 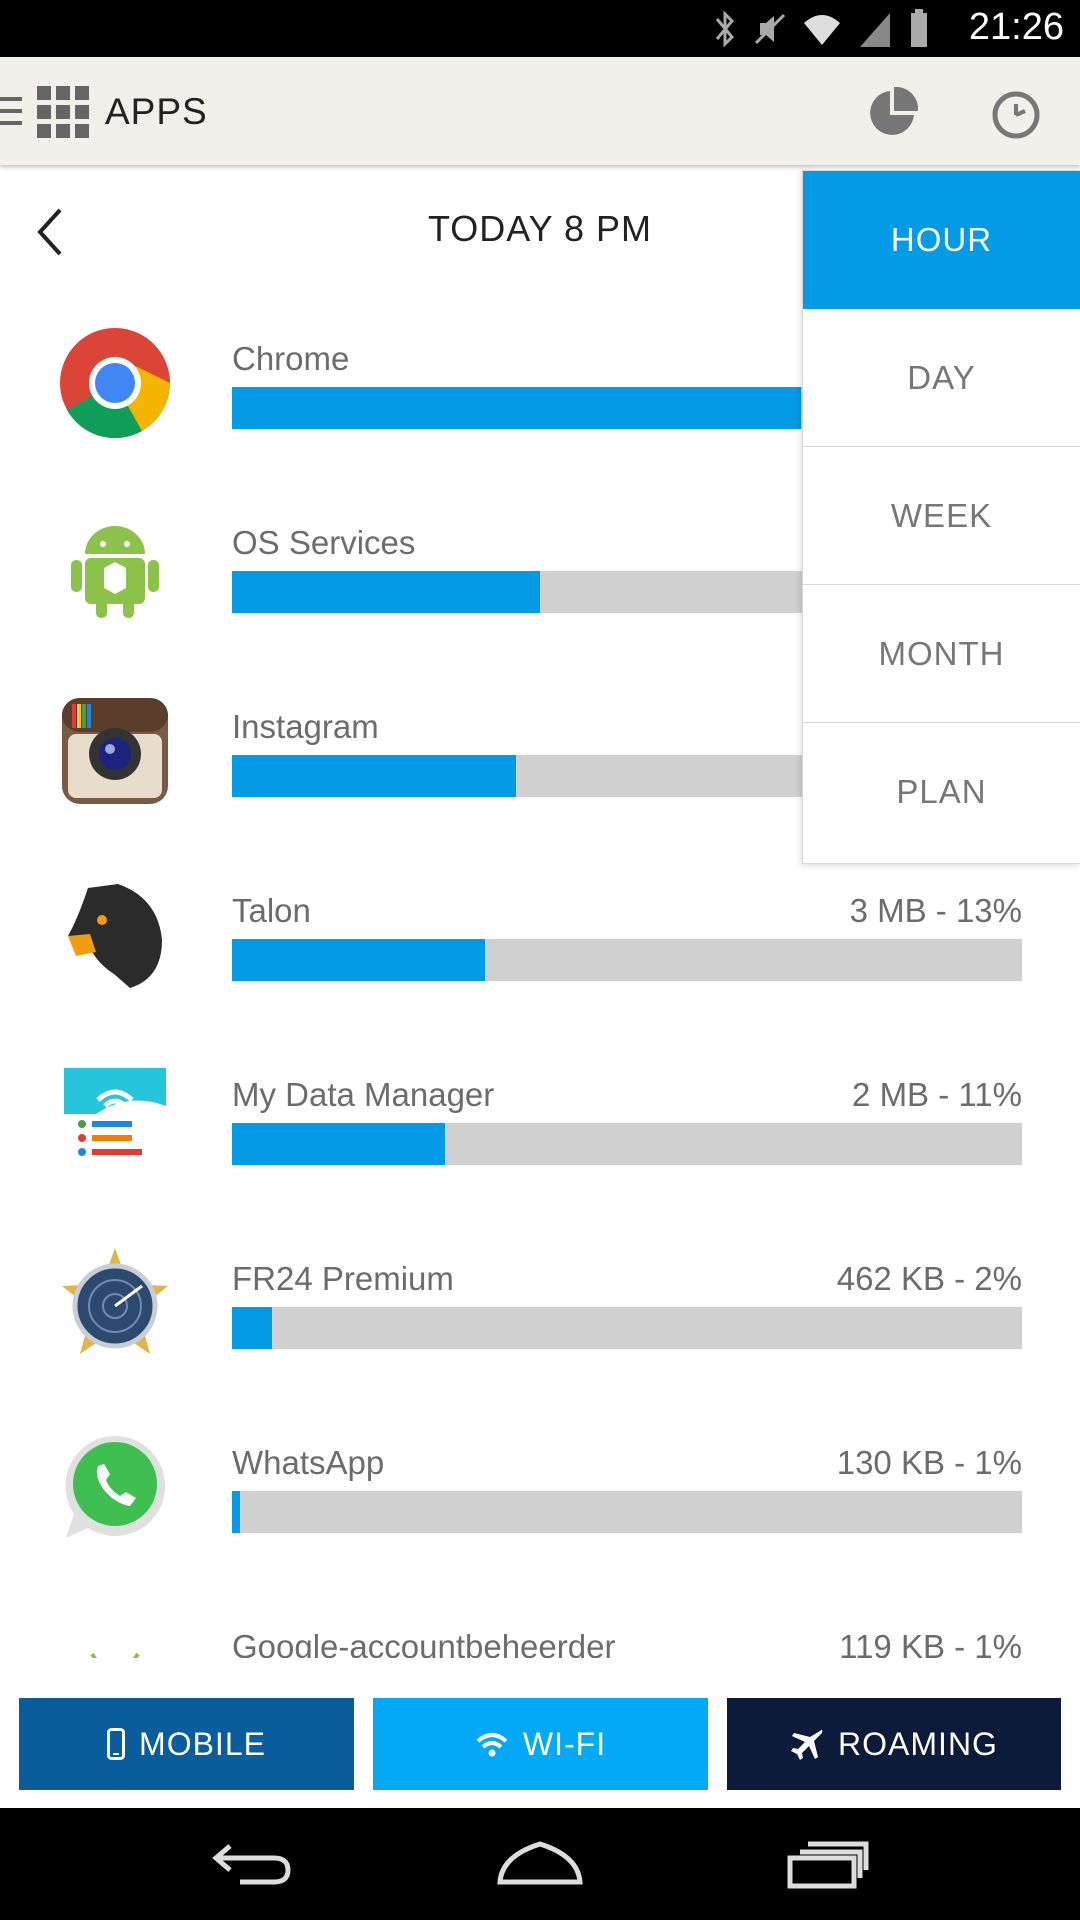 I want to click on app-usage: 119 KB - 1%, so click(x=930, y=1643).